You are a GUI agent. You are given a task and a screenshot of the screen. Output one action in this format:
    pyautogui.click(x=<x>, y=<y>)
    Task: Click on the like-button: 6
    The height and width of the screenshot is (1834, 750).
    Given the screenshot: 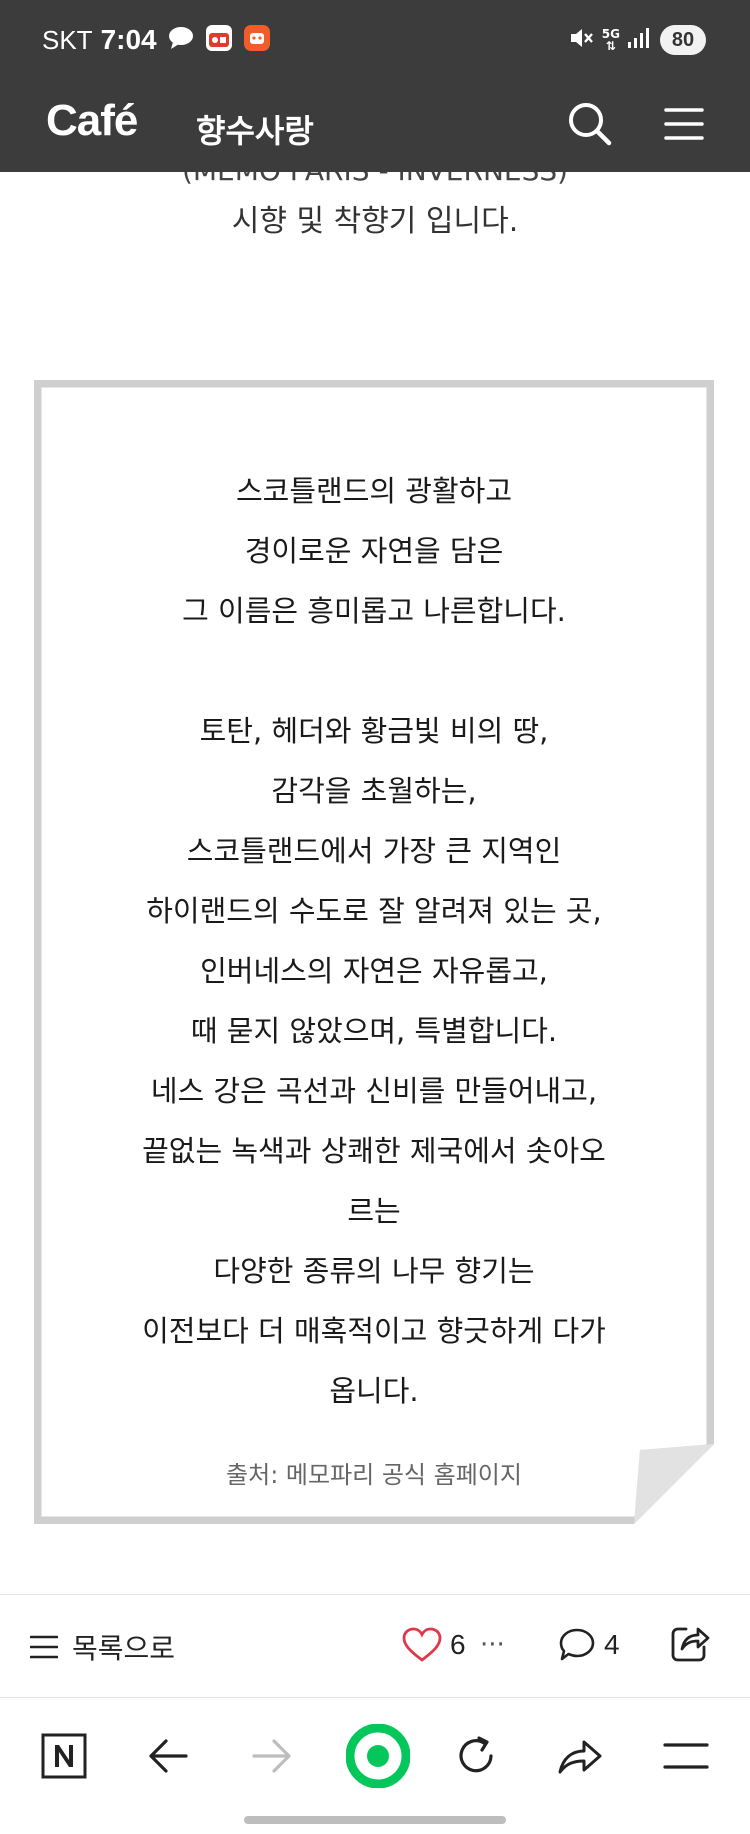 What is the action you would take?
    pyautogui.click(x=434, y=1645)
    